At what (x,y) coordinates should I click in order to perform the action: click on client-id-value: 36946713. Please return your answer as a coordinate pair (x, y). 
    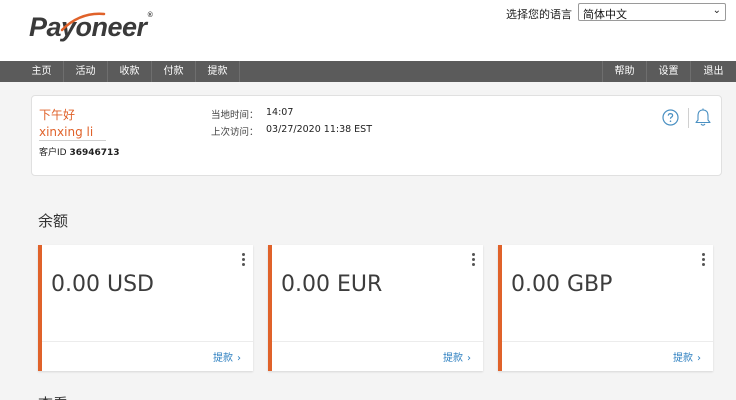
    Looking at the image, I should click on (94, 153).